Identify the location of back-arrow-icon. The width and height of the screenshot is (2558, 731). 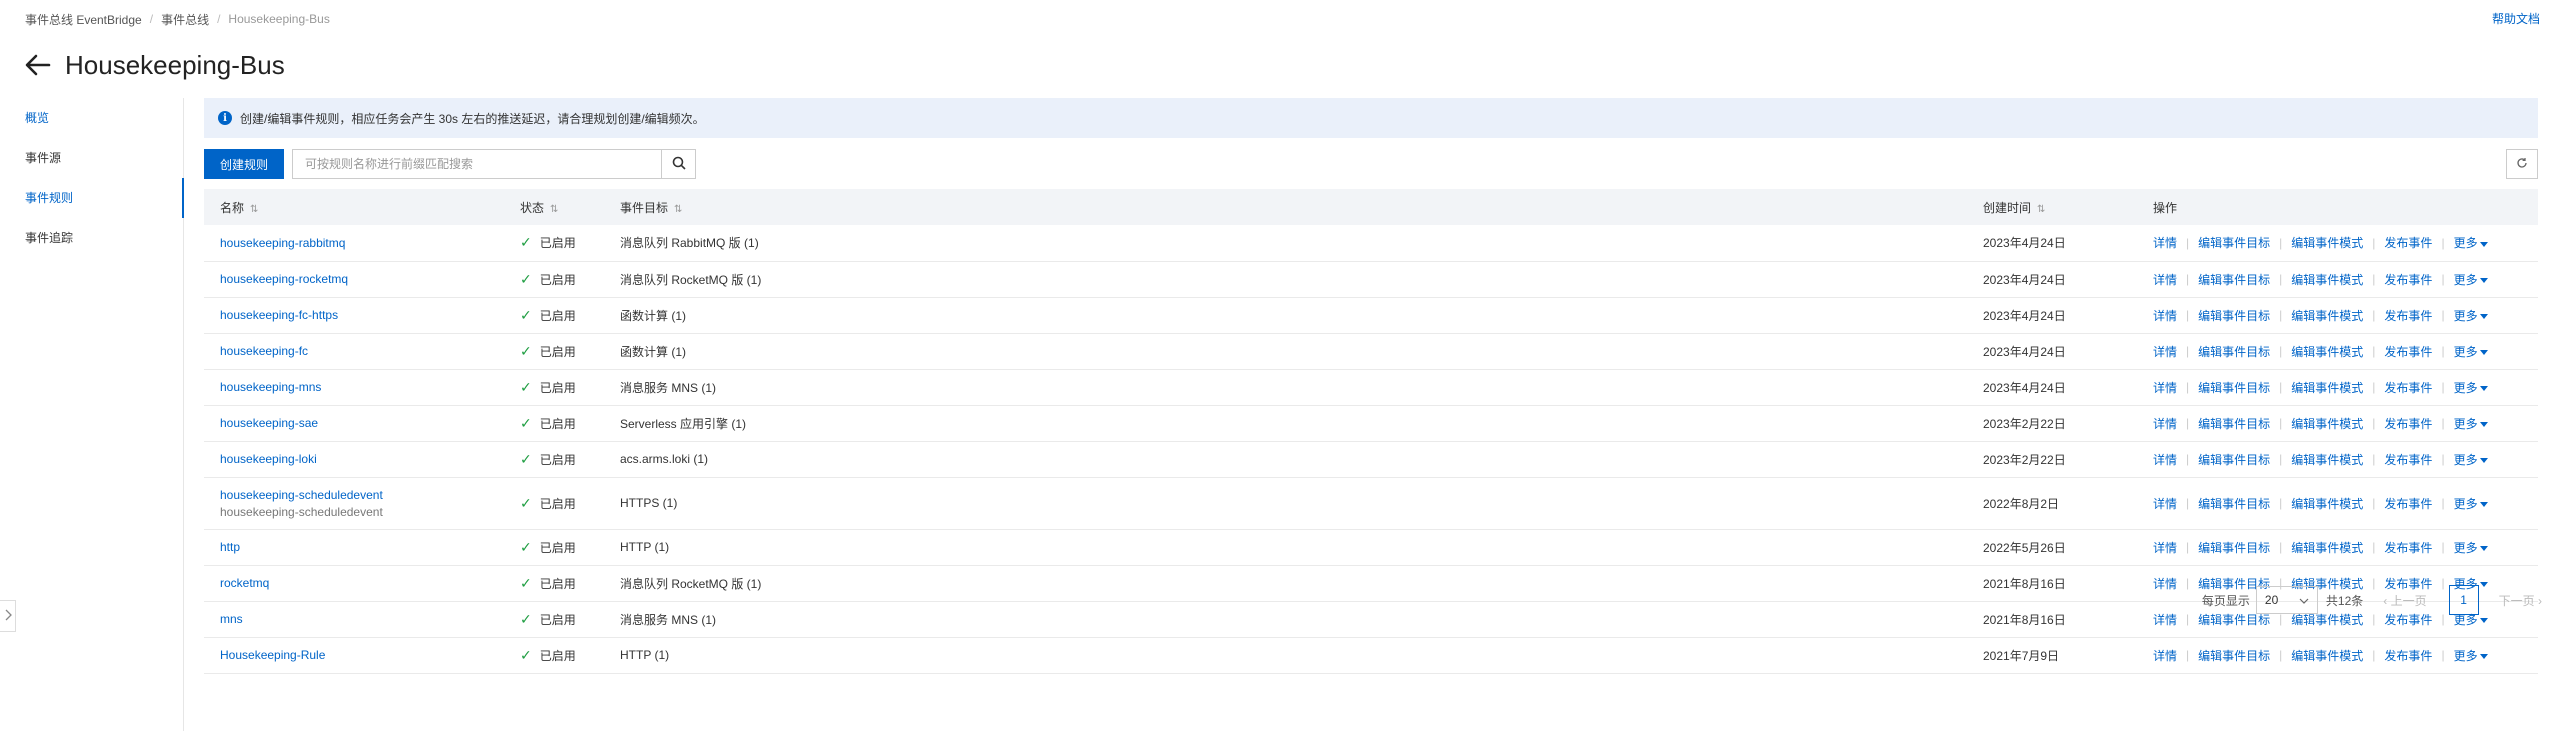
(38, 65).